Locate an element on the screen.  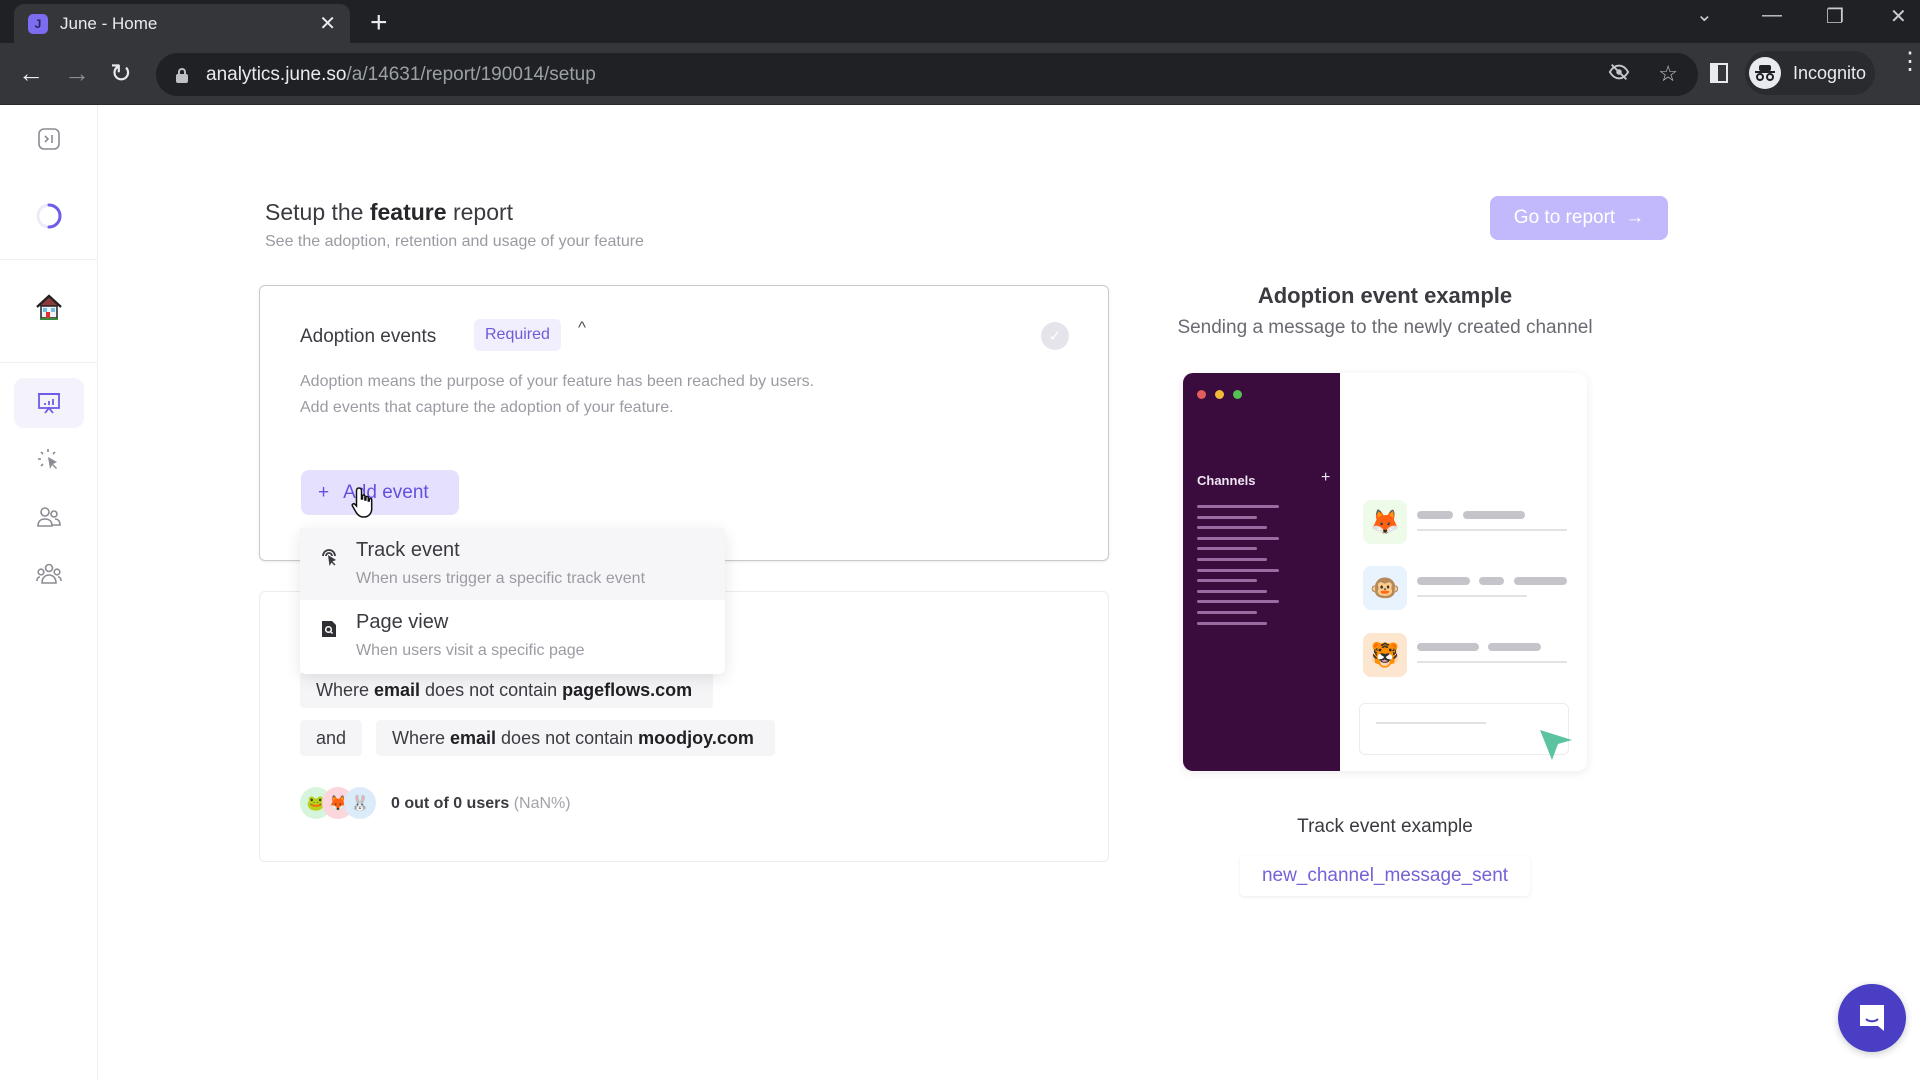
track-event-icon is located at coordinates (329, 557).